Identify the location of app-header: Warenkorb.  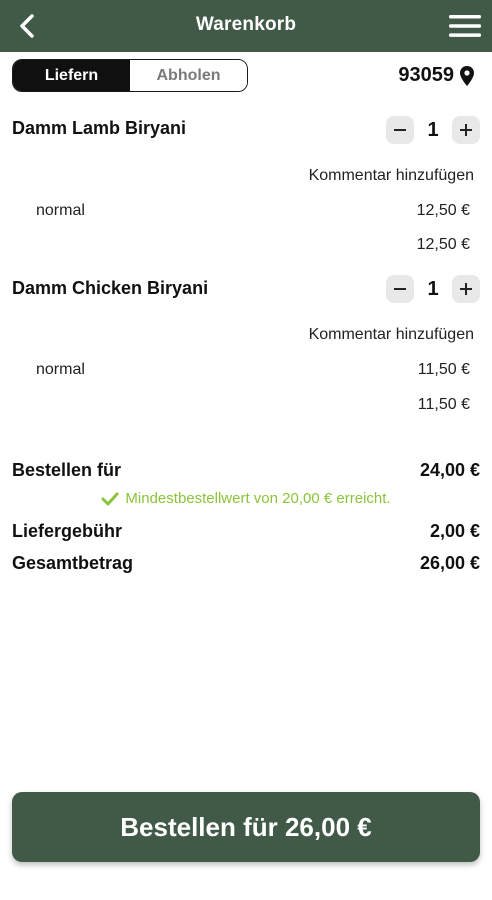
(246, 26).